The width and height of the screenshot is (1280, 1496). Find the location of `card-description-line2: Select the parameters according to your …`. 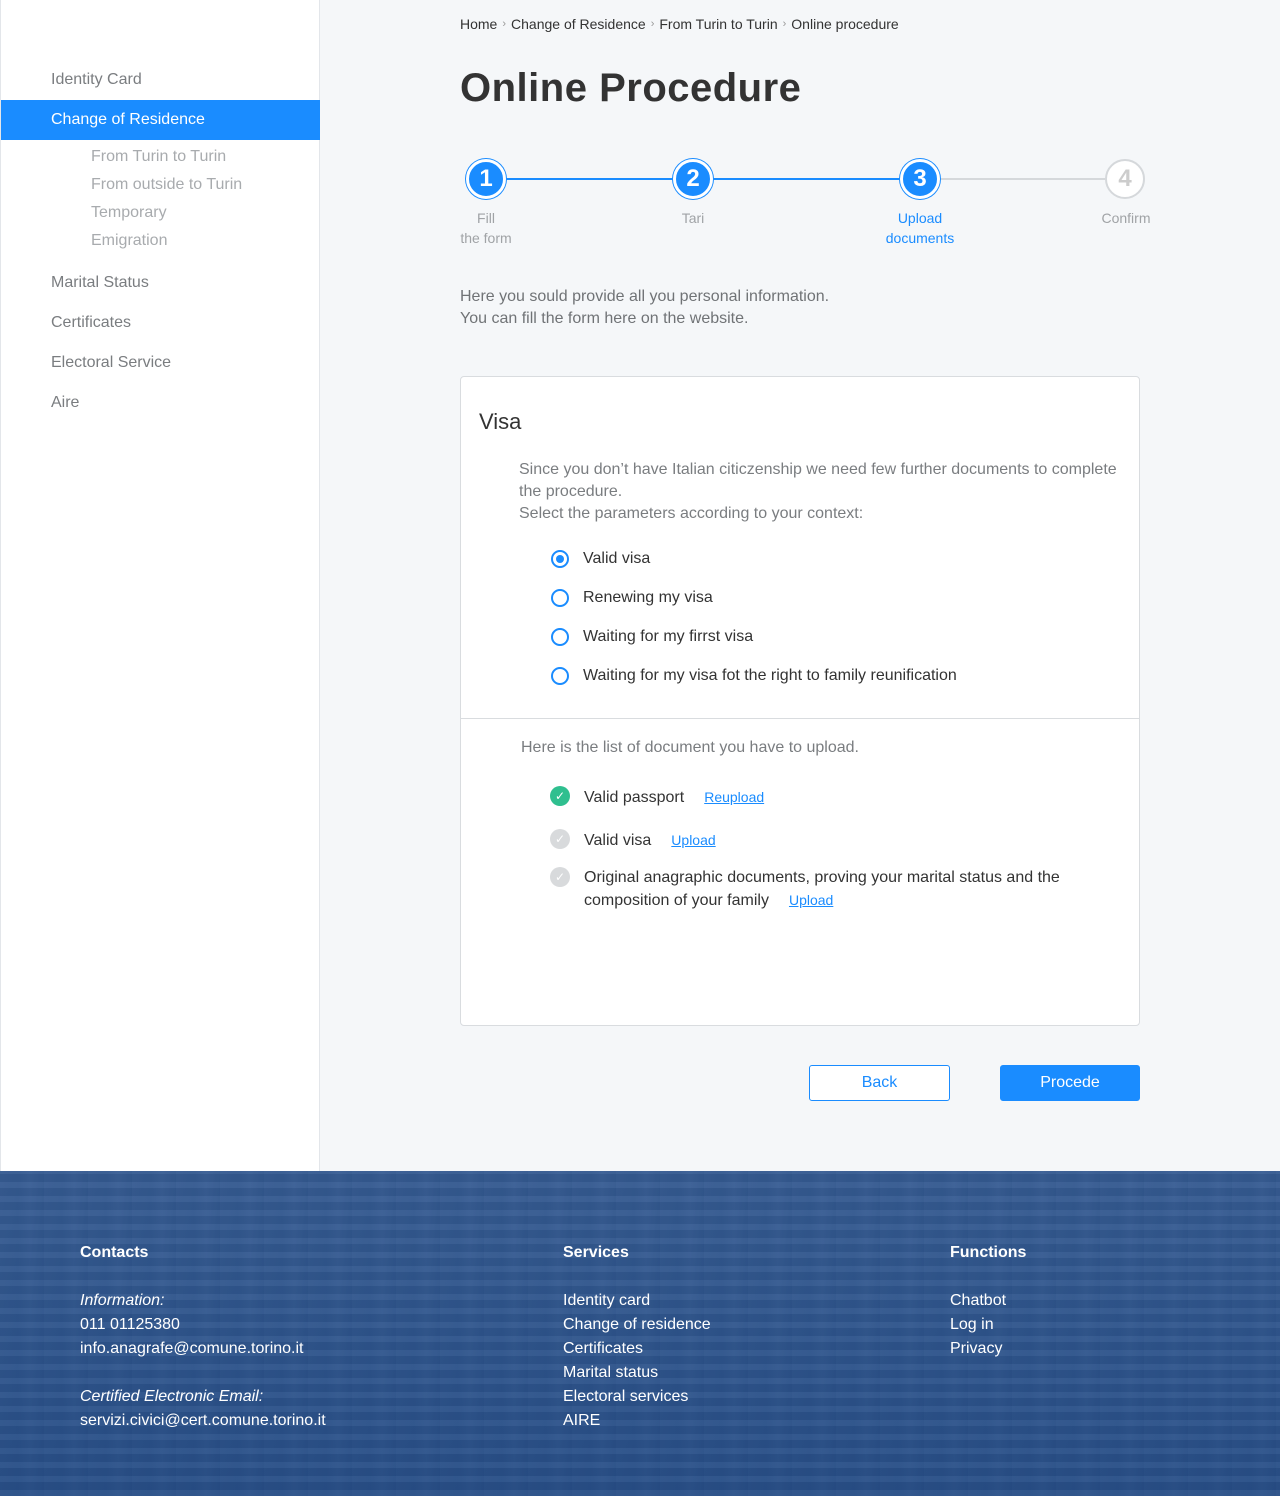

card-description-line2: Select the parameters according to your … is located at coordinates (691, 513).